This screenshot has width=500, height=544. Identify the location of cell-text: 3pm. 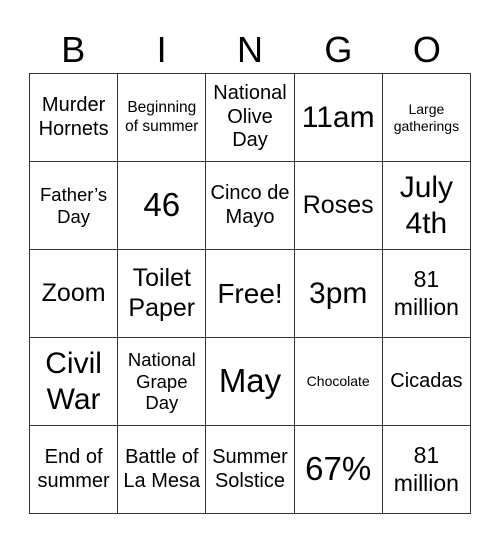
(338, 293).